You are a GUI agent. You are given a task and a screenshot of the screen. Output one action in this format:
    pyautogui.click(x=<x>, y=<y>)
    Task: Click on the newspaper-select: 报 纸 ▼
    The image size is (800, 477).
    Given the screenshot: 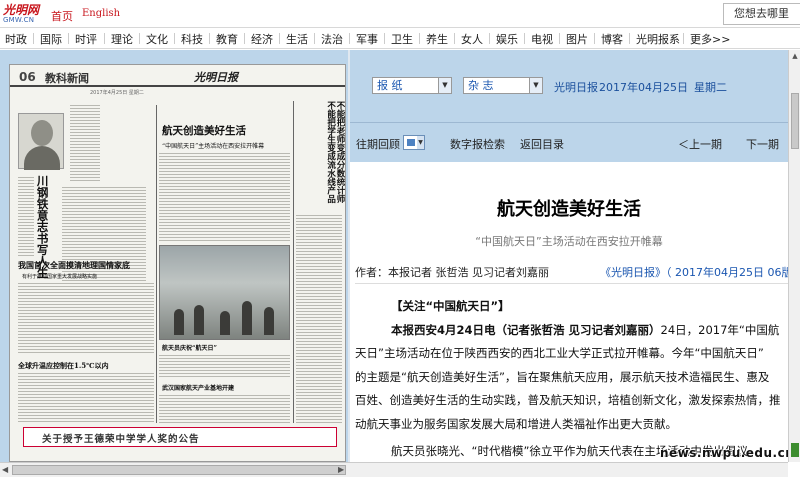 What is the action you would take?
    pyautogui.click(x=412, y=85)
    